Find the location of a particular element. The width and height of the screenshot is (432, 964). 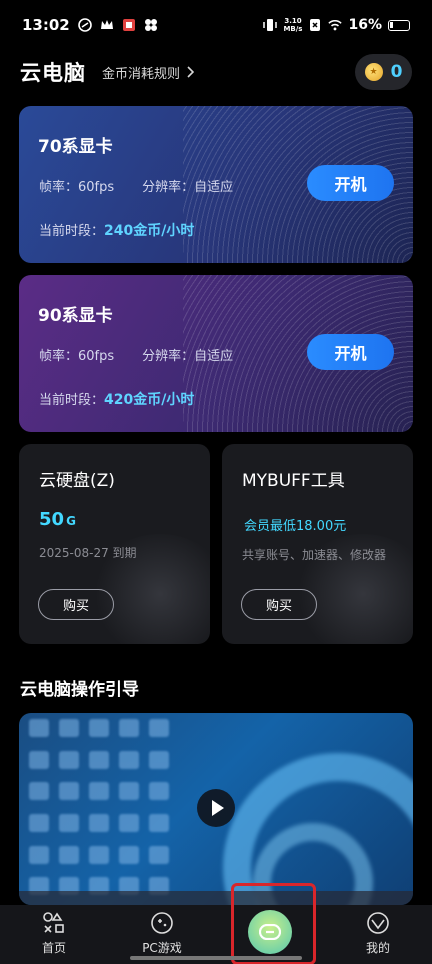

nav-item-home: 首页 is located at coordinates (54, 934).